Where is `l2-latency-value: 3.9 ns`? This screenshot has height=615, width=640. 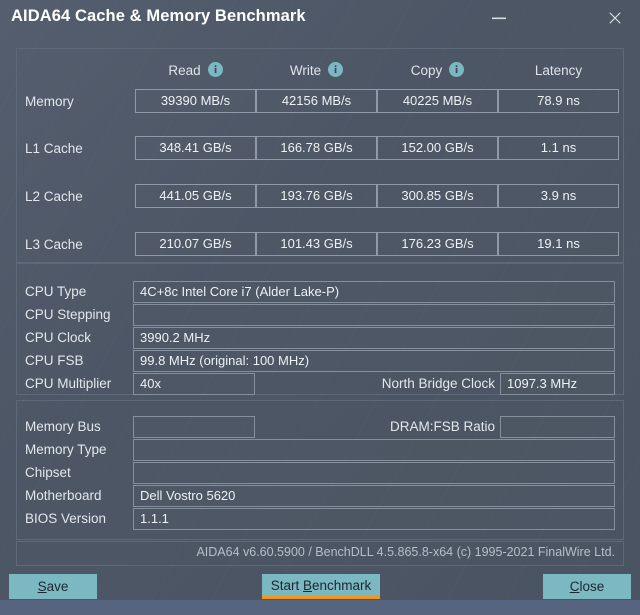
l2-latency-value: 3.9 ns is located at coordinates (558, 196).